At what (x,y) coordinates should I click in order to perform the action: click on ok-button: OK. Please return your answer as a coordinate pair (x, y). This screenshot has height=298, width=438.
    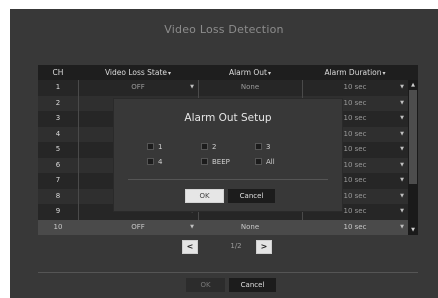
    Looking at the image, I should click on (205, 285).